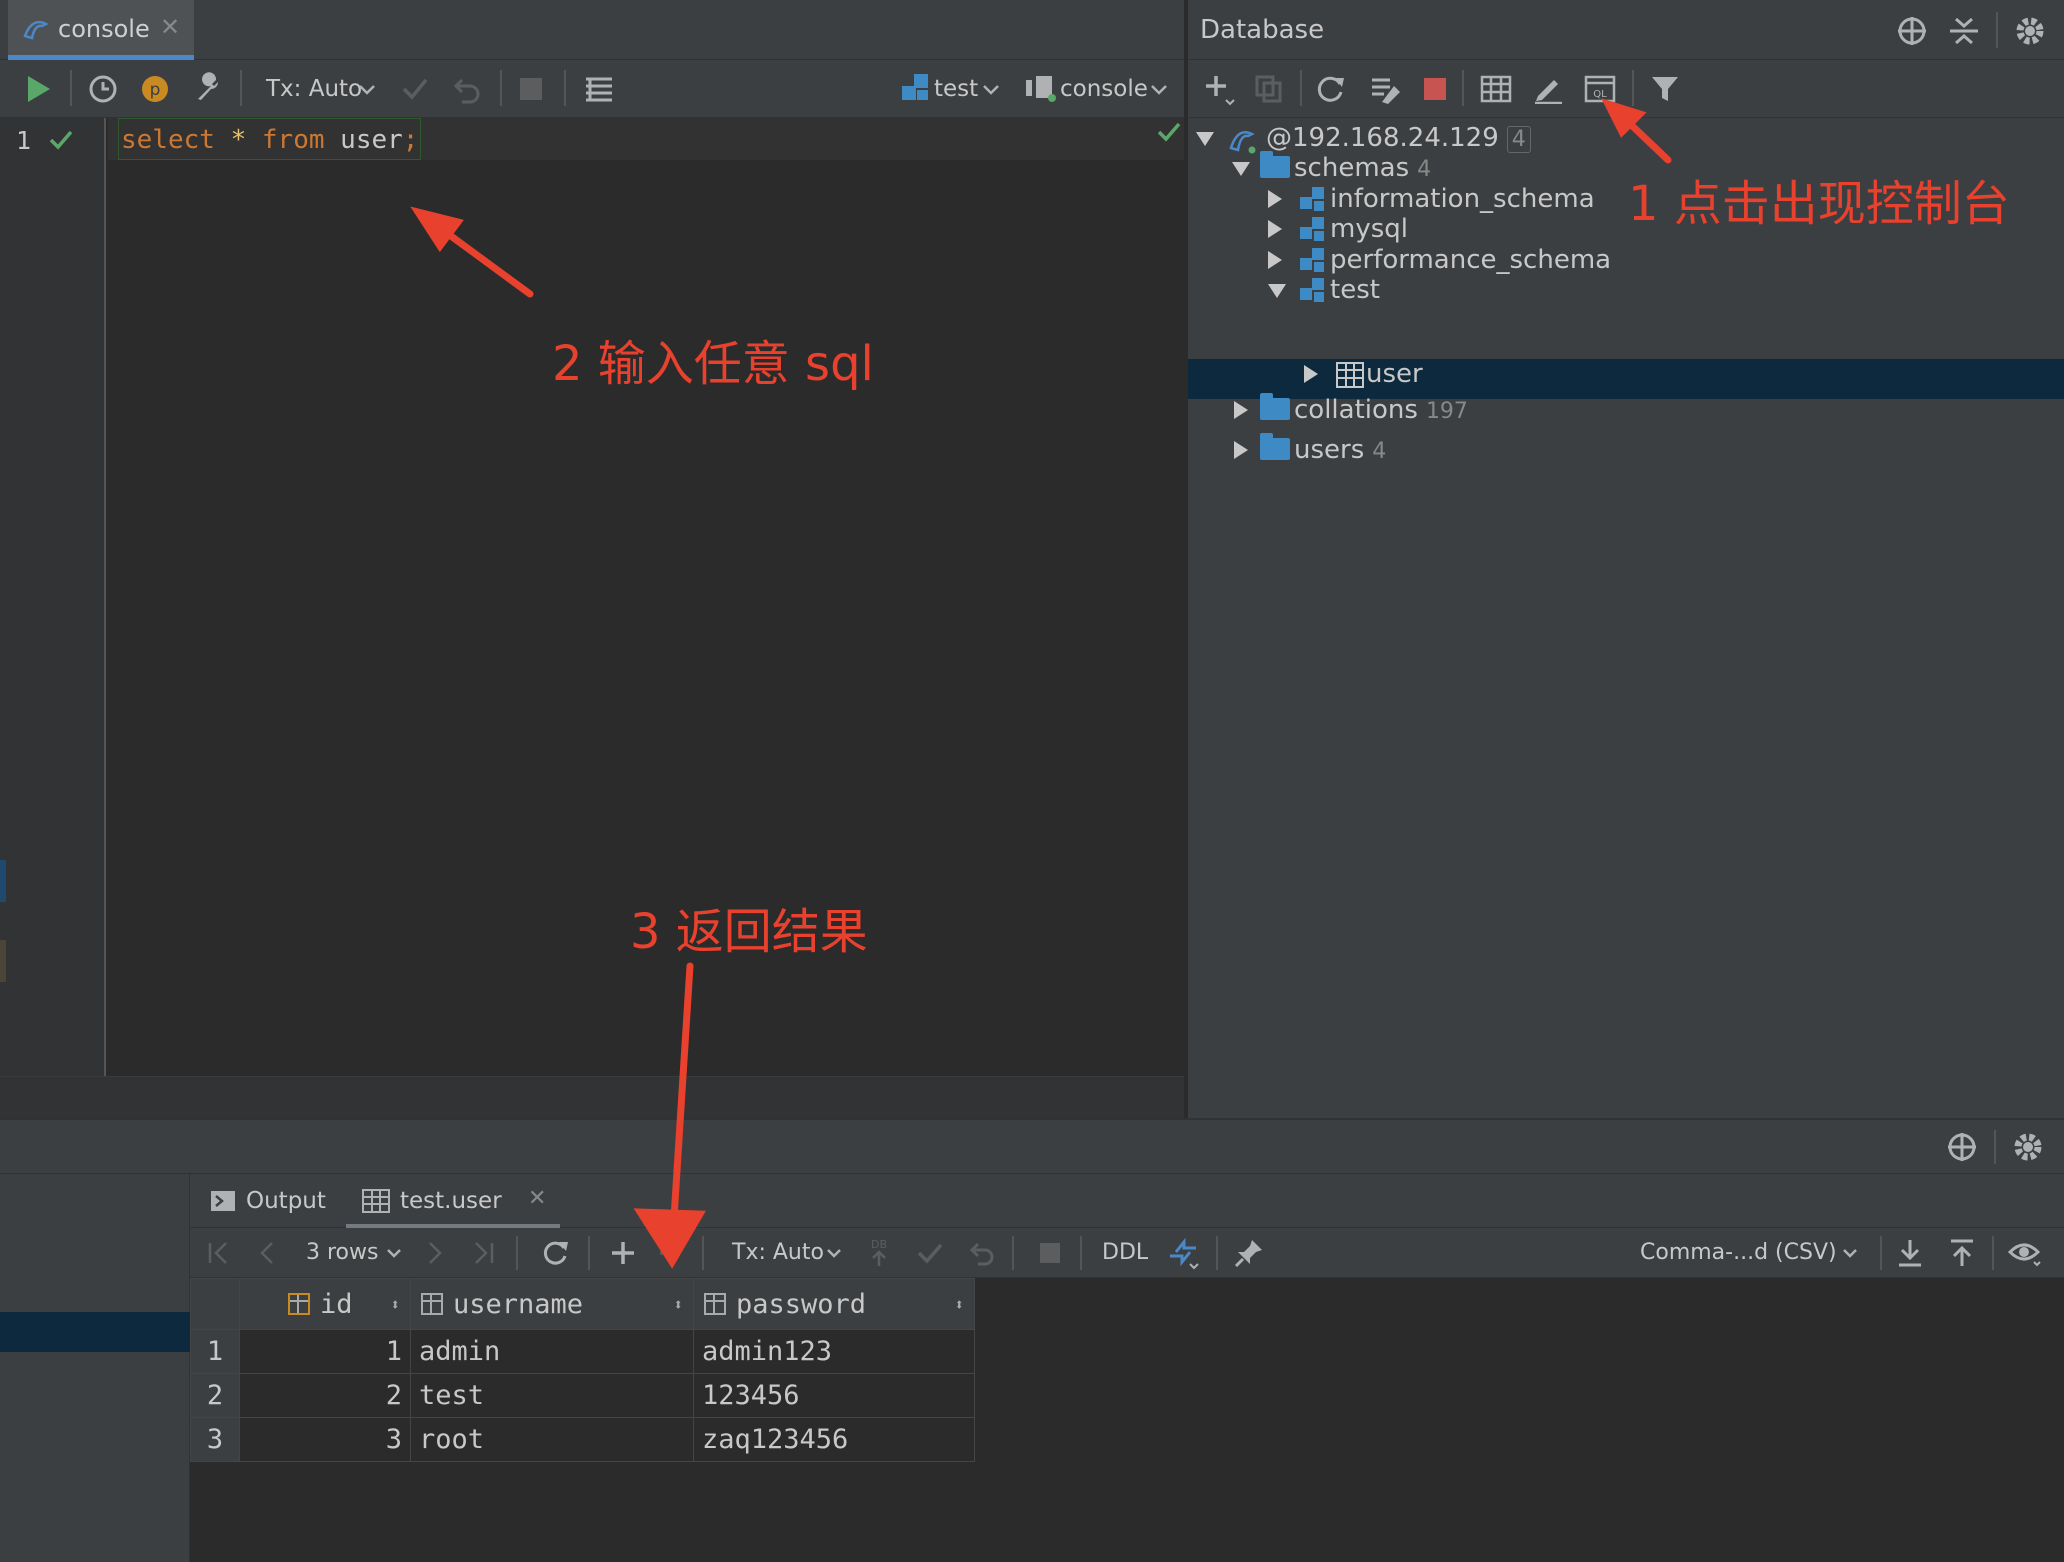  Describe the element at coordinates (1819, 204) in the screenshot. I see `annotation-step-1: 1 点击出现控制台` at that location.